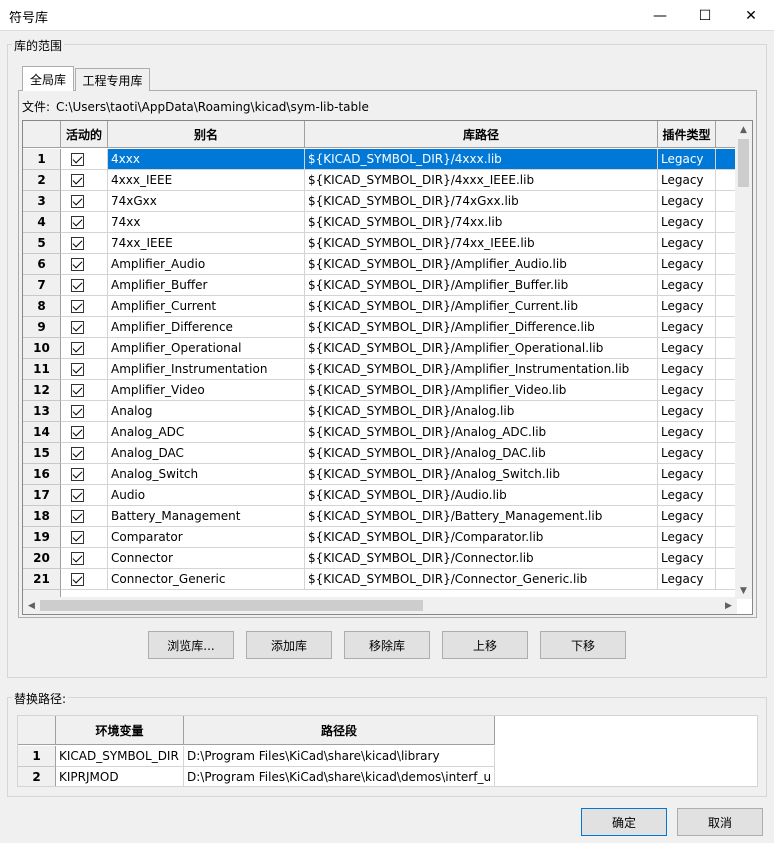 The height and width of the screenshot is (843, 774). I want to click on path-cell: ${KICAD_SYMBOL_DIR}/Amplifier_Video.lib, so click(481, 390).